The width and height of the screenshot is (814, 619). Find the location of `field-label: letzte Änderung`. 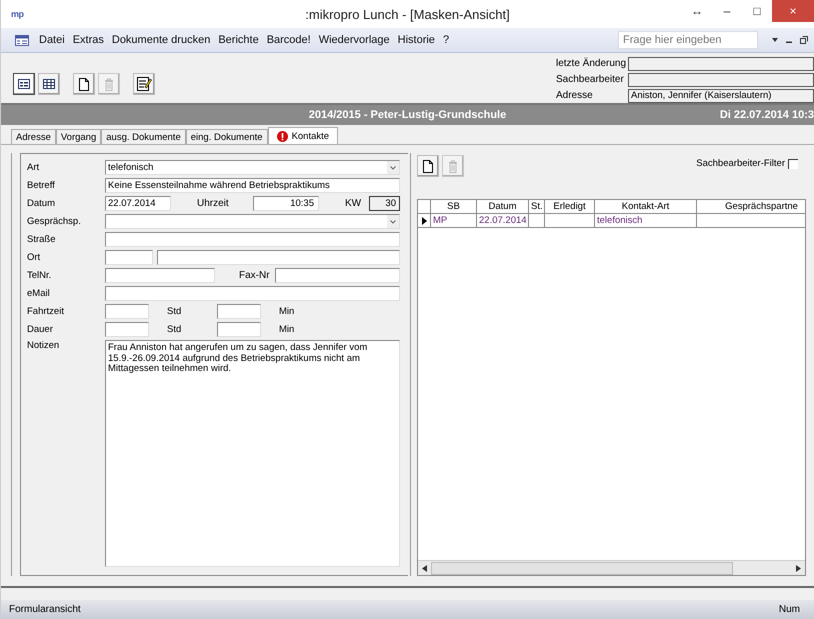

field-label: letzte Änderung is located at coordinates (592, 63).